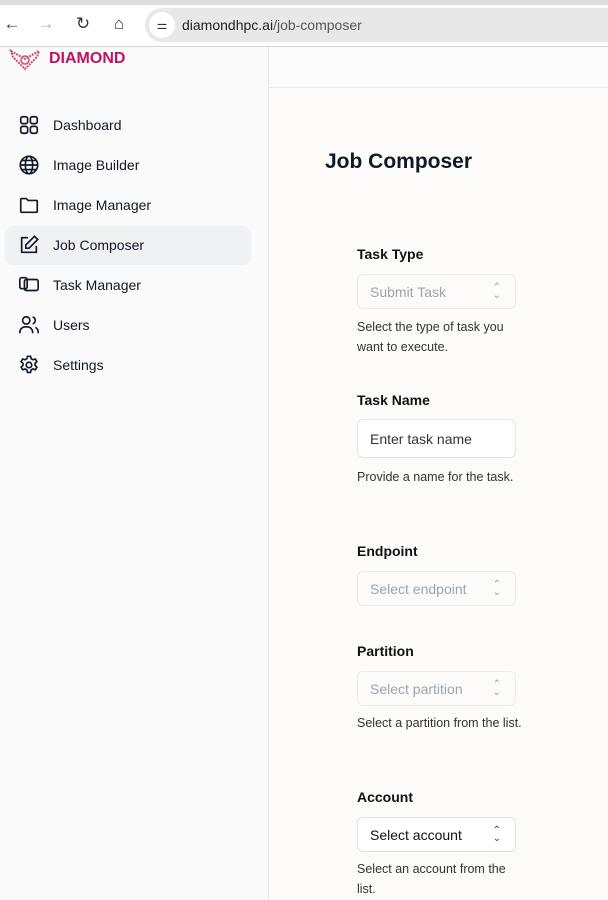  What do you see at coordinates (96, 165) in the screenshot?
I see `sidebar-item-label: Image Builder` at bounding box center [96, 165].